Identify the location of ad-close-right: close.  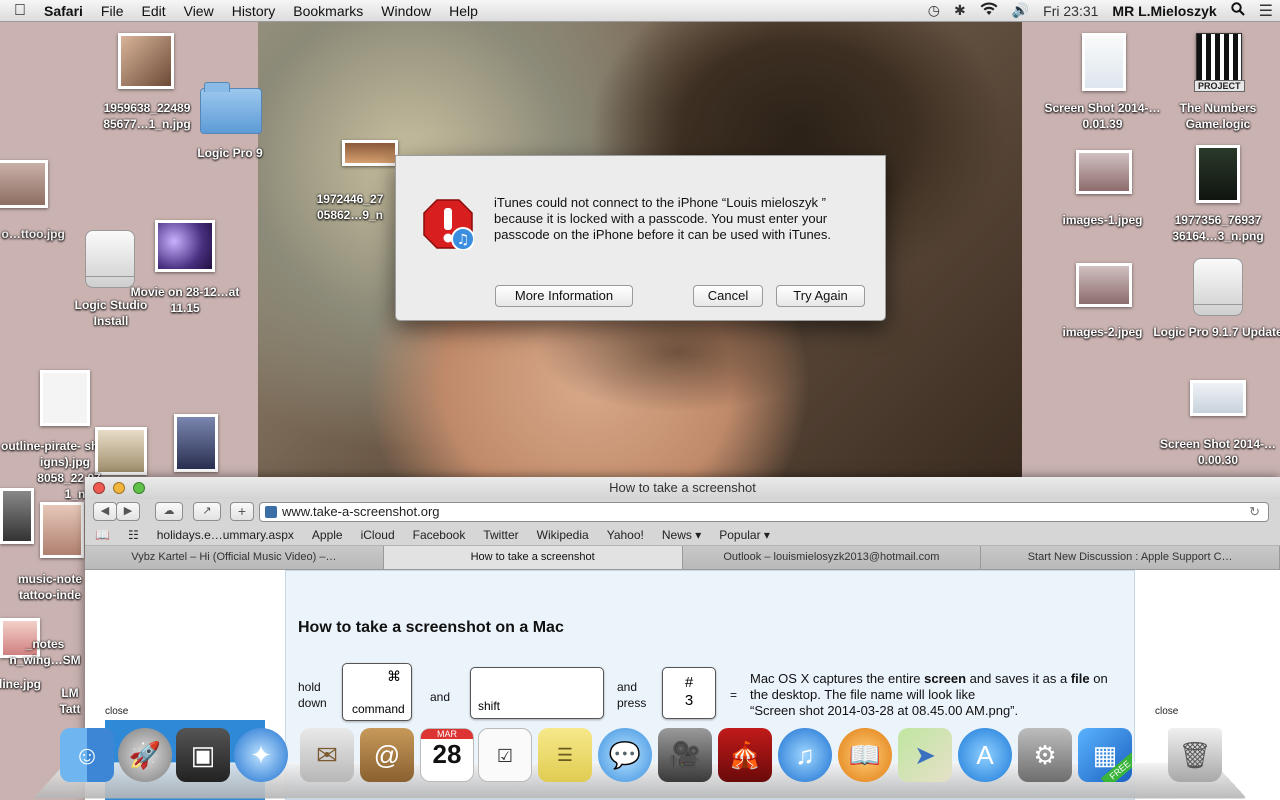
(1166, 711).